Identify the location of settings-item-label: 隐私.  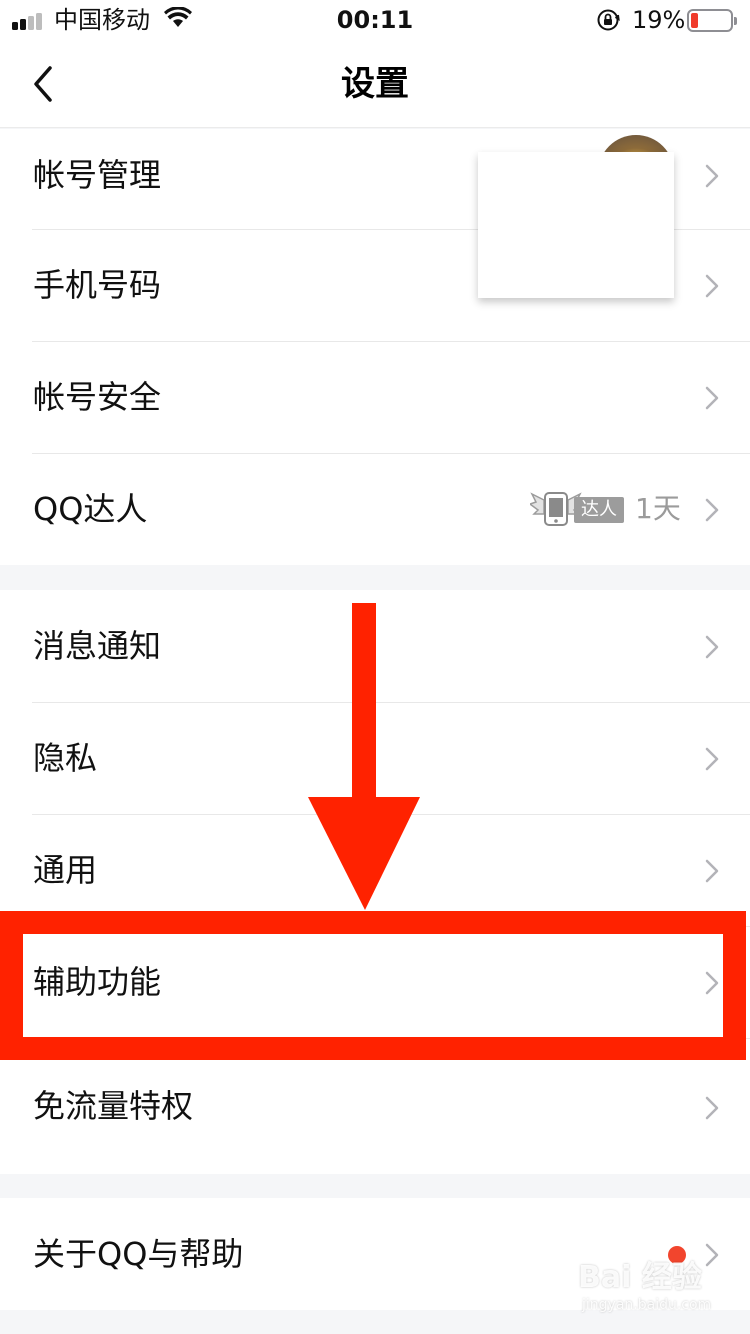
(65, 758).